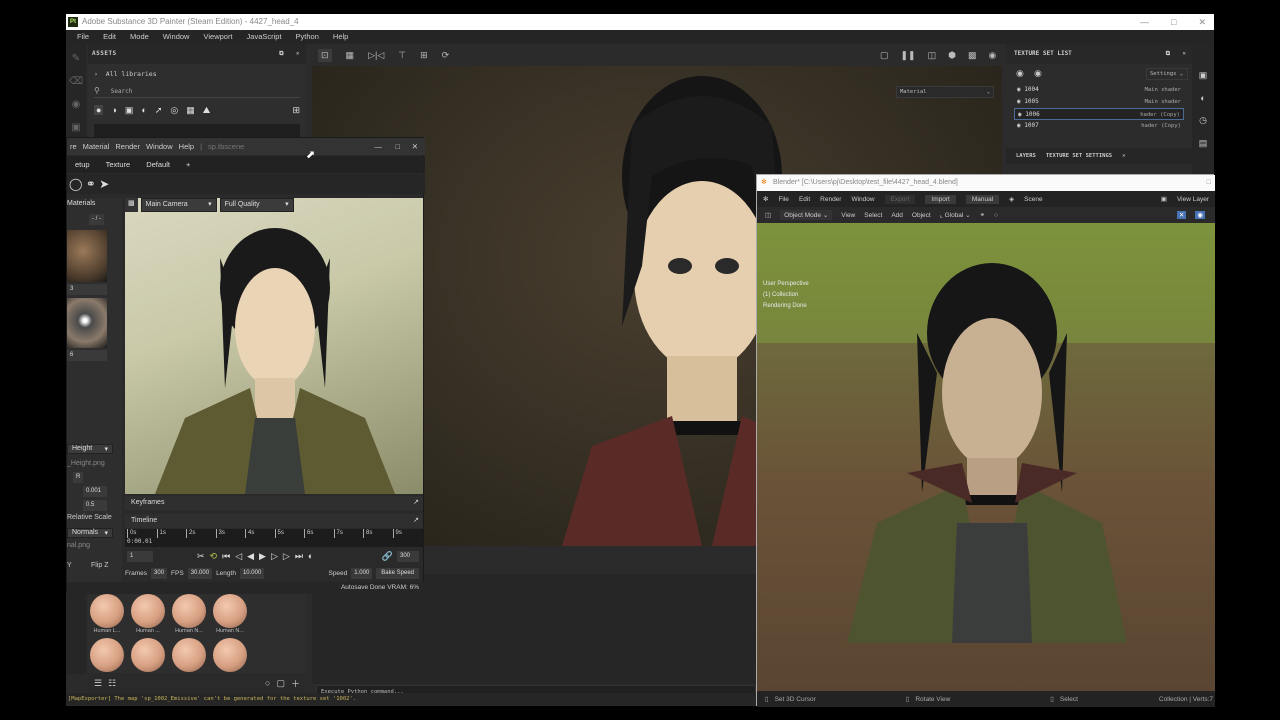 The height and width of the screenshot is (720, 1280). I want to click on fit-icon: ⊞, so click(424, 55).